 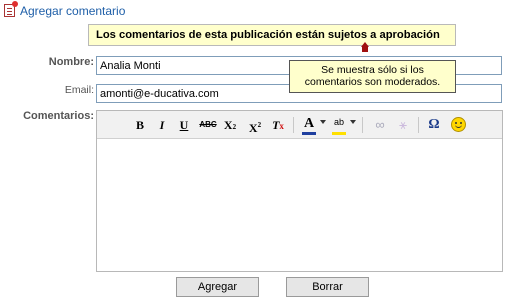 I want to click on subscript-glyph: X, so click(x=228, y=125).